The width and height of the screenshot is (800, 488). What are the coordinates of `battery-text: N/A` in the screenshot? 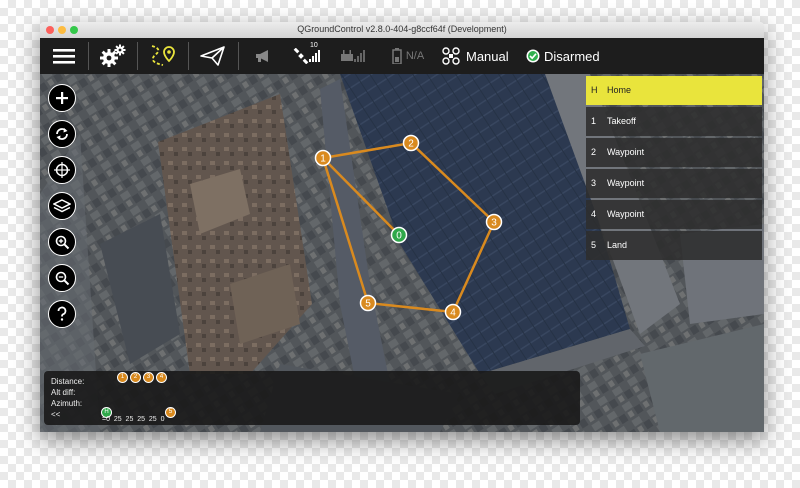 It's located at (415, 56).